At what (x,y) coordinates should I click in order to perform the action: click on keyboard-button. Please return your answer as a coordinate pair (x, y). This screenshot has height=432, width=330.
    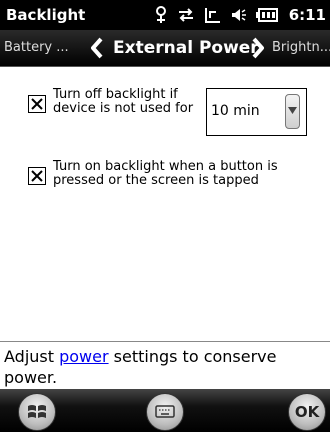
    Looking at the image, I should click on (165, 412).